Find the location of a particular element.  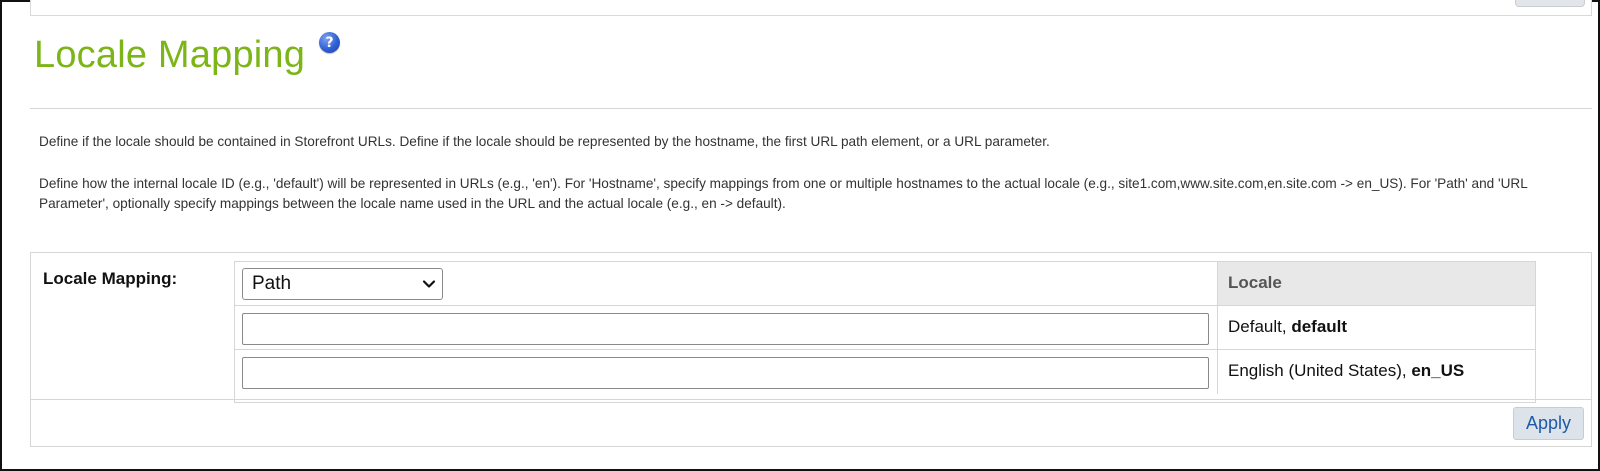

mapping-type-select: Path is located at coordinates (342, 284).